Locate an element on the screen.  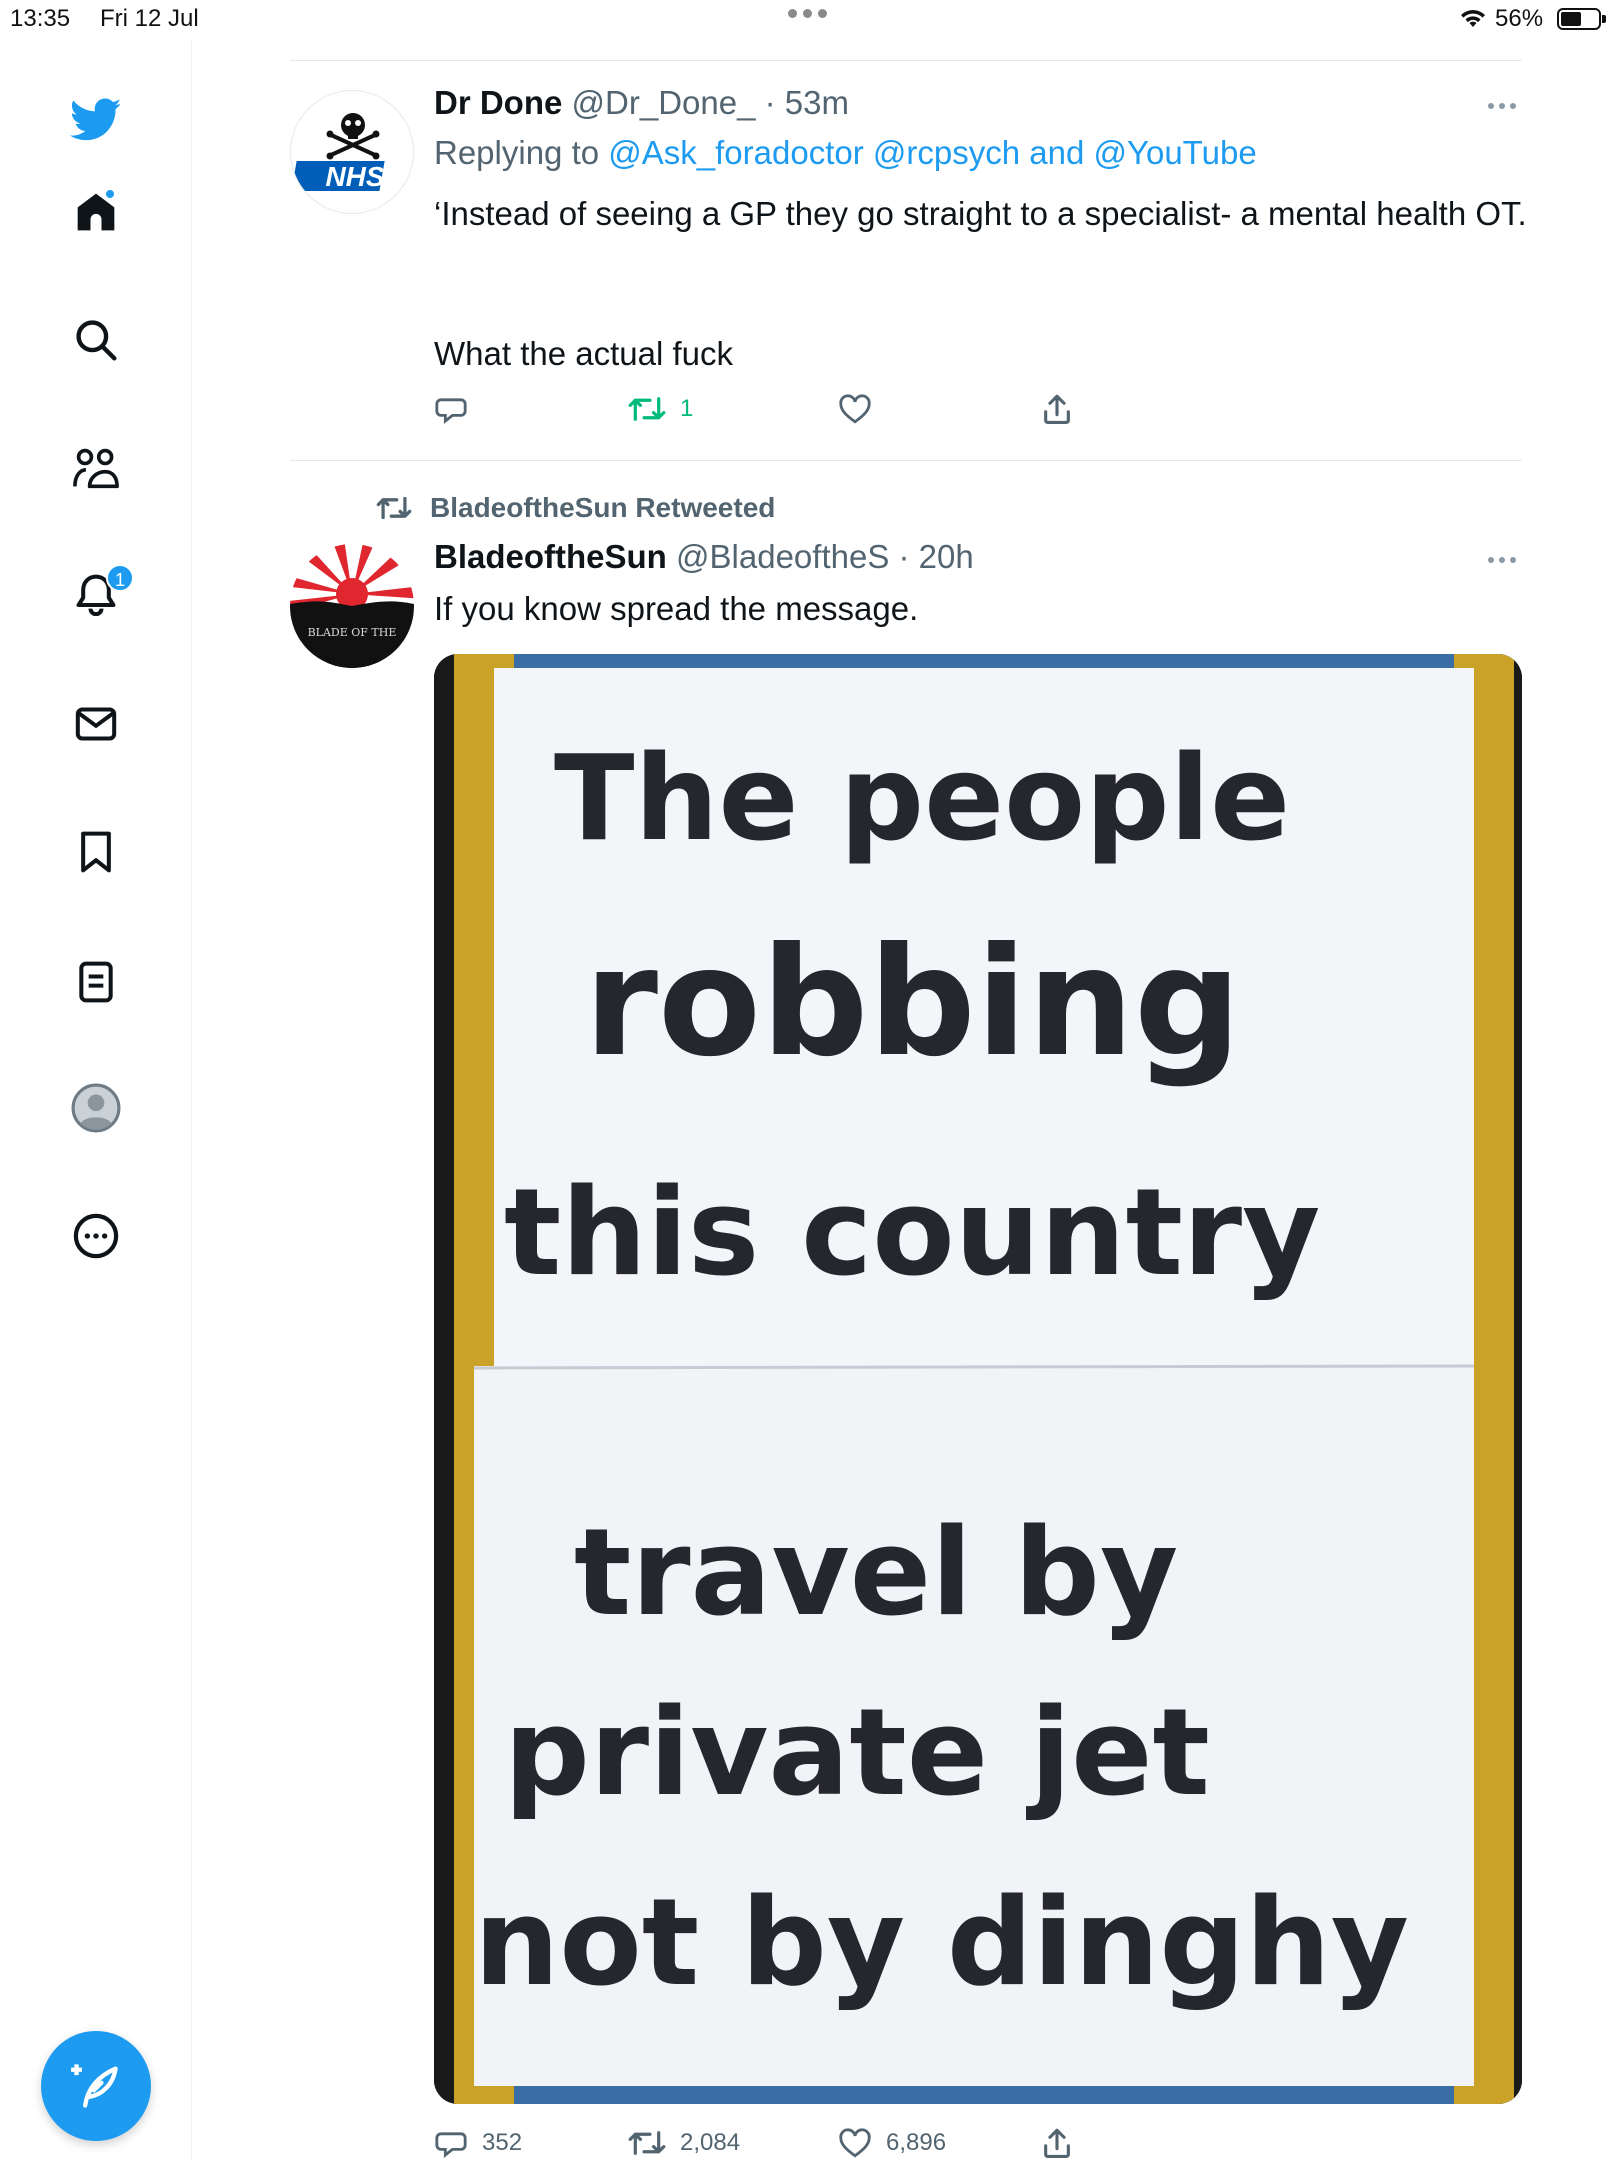
tweet-1-share-button is located at coordinates (1057, 409).